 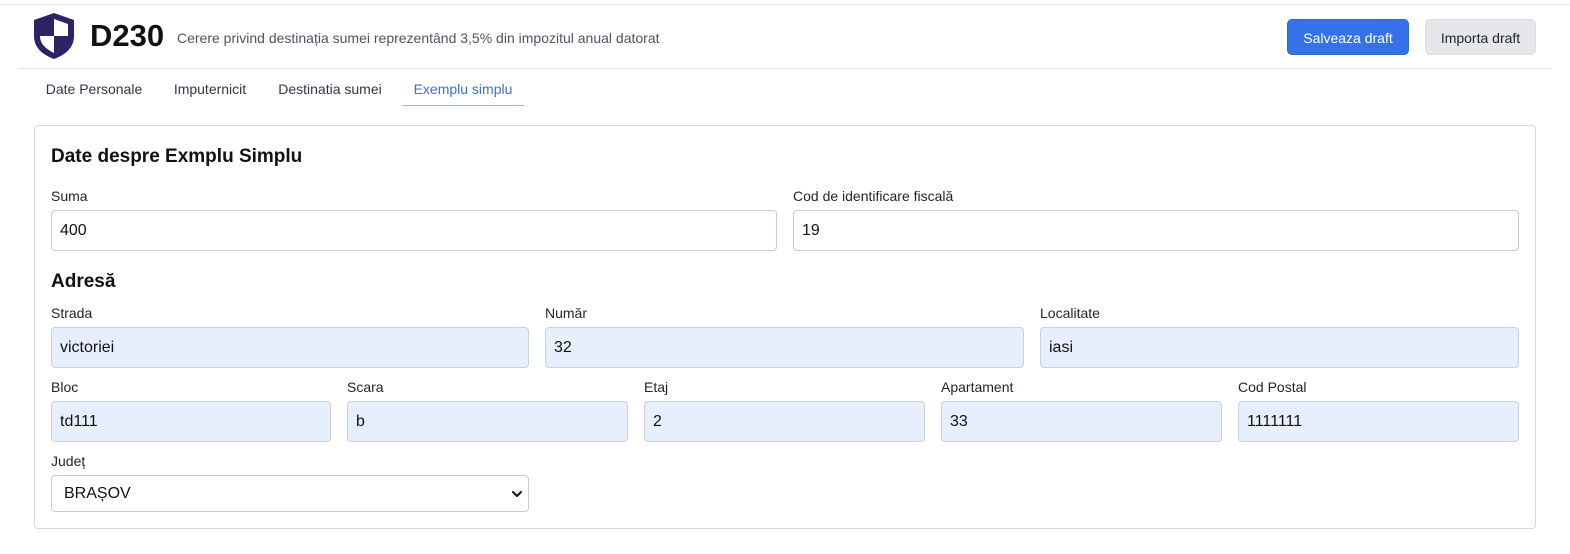 I want to click on section-title: Date despre Exmplu Simplu, so click(x=177, y=156).